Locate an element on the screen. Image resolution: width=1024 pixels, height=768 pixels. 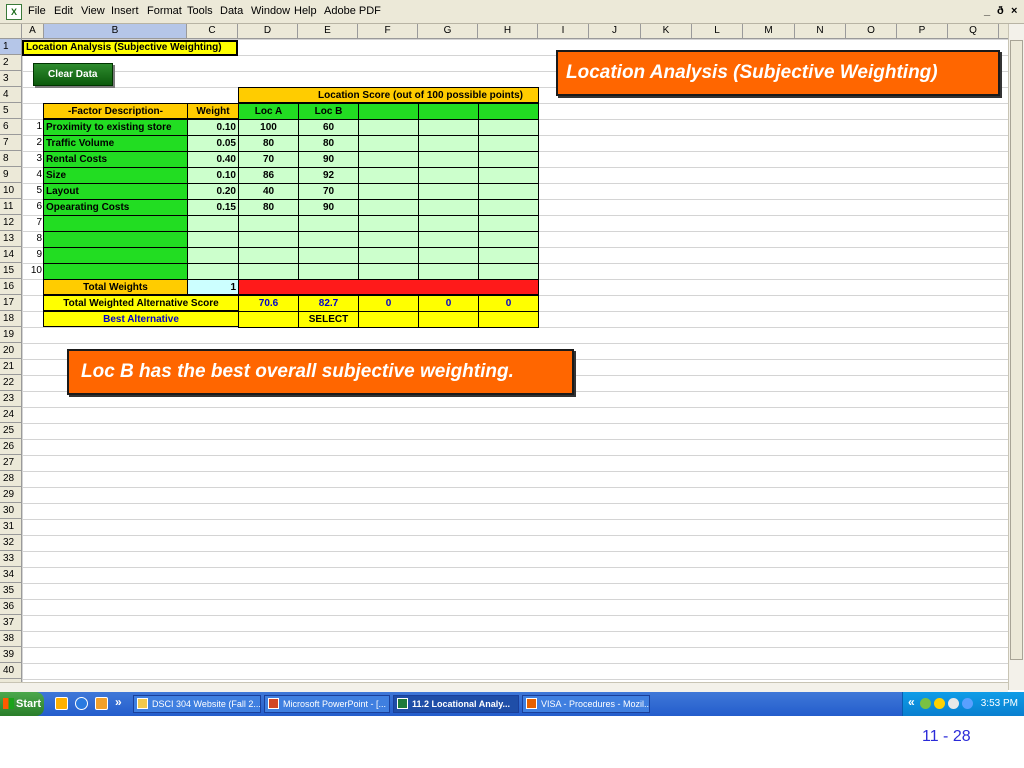
tray-shield-icon is located at coordinates (939, 703).